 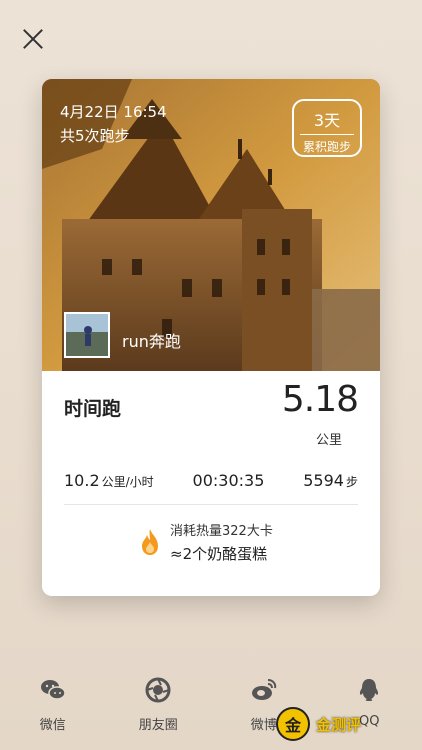 What do you see at coordinates (369, 690) in the screenshot?
I see `qq-icon` at bounding box center [369, 690].